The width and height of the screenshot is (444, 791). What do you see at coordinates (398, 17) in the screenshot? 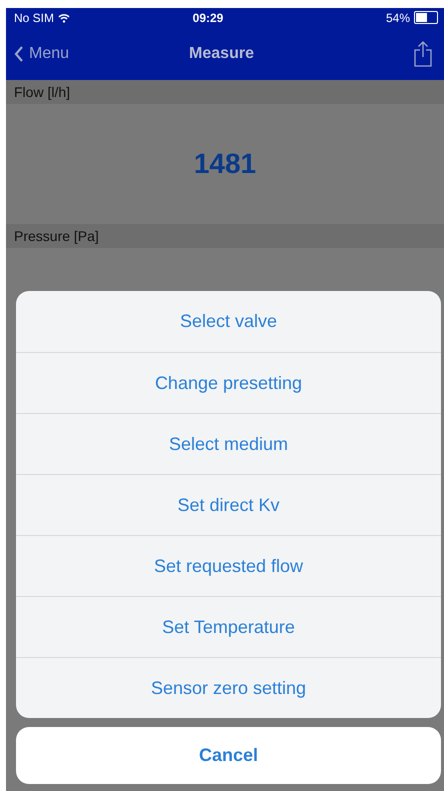
I see `battery-percent: 54%` at bounding box center [398, 17].